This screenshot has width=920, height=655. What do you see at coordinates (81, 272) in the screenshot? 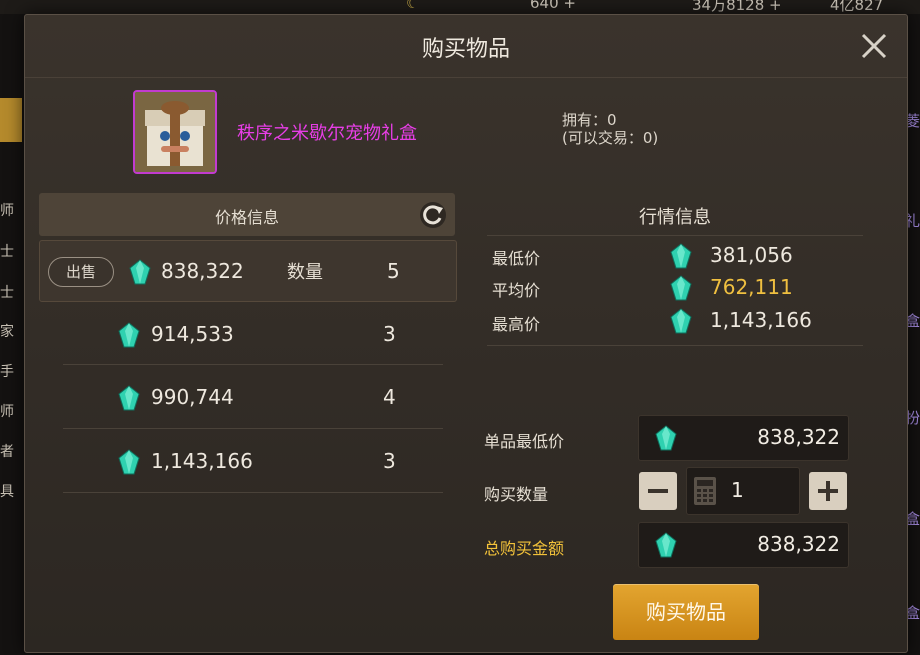
I see `sell-button: 出售` at bounding box center [81, 272].